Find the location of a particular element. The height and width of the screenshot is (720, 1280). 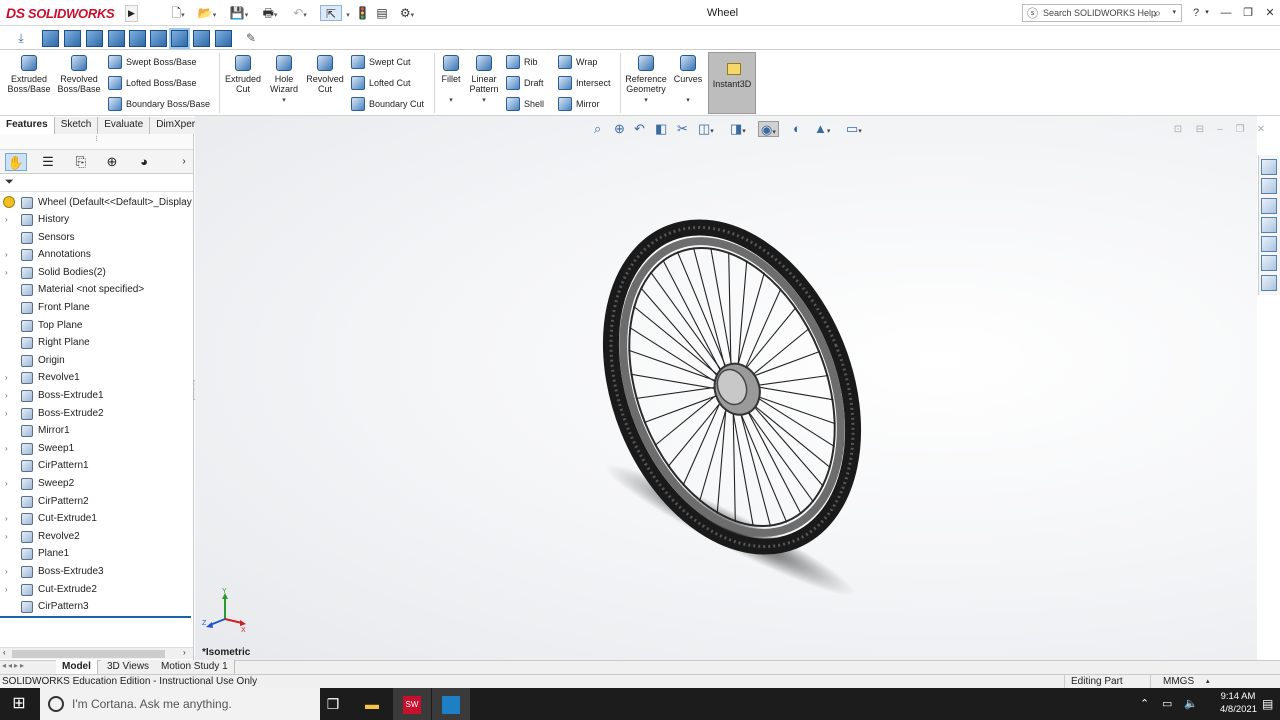

tab-scroll-icons: ◂◂▸▸ is located at coordinates (14, 665).